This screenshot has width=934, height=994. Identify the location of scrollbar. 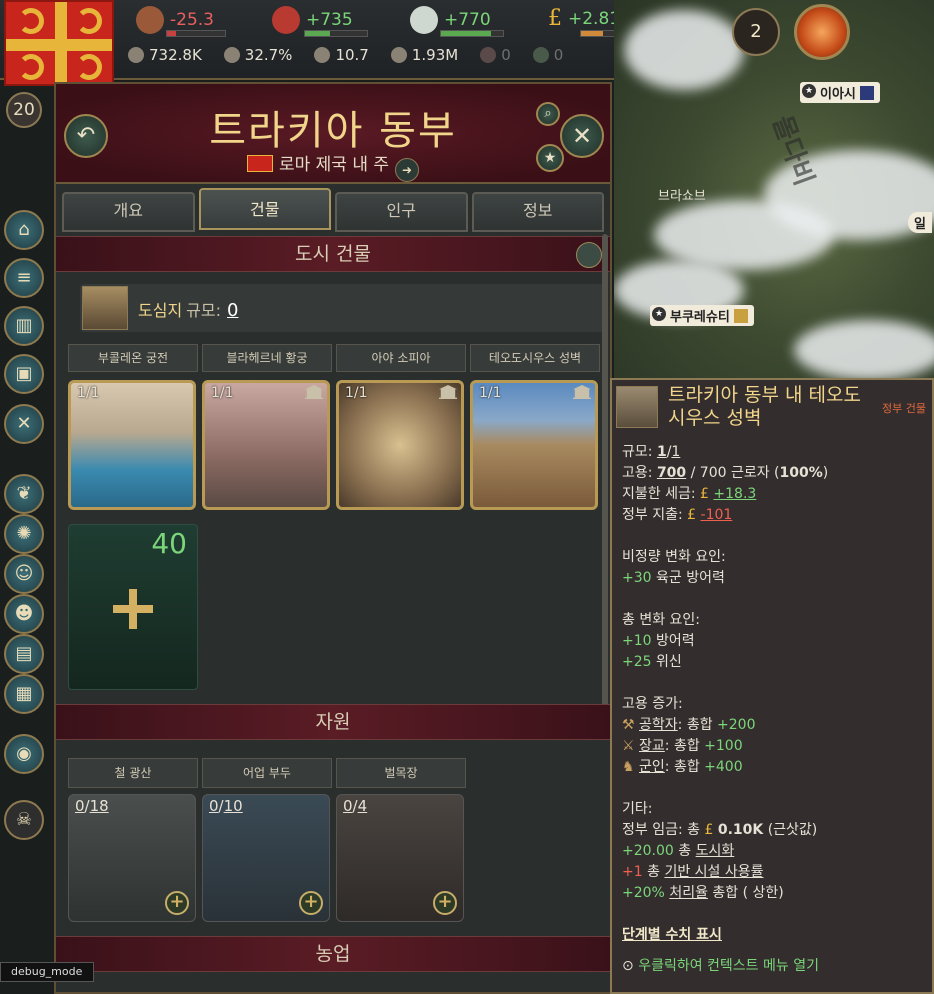
(605, 484).